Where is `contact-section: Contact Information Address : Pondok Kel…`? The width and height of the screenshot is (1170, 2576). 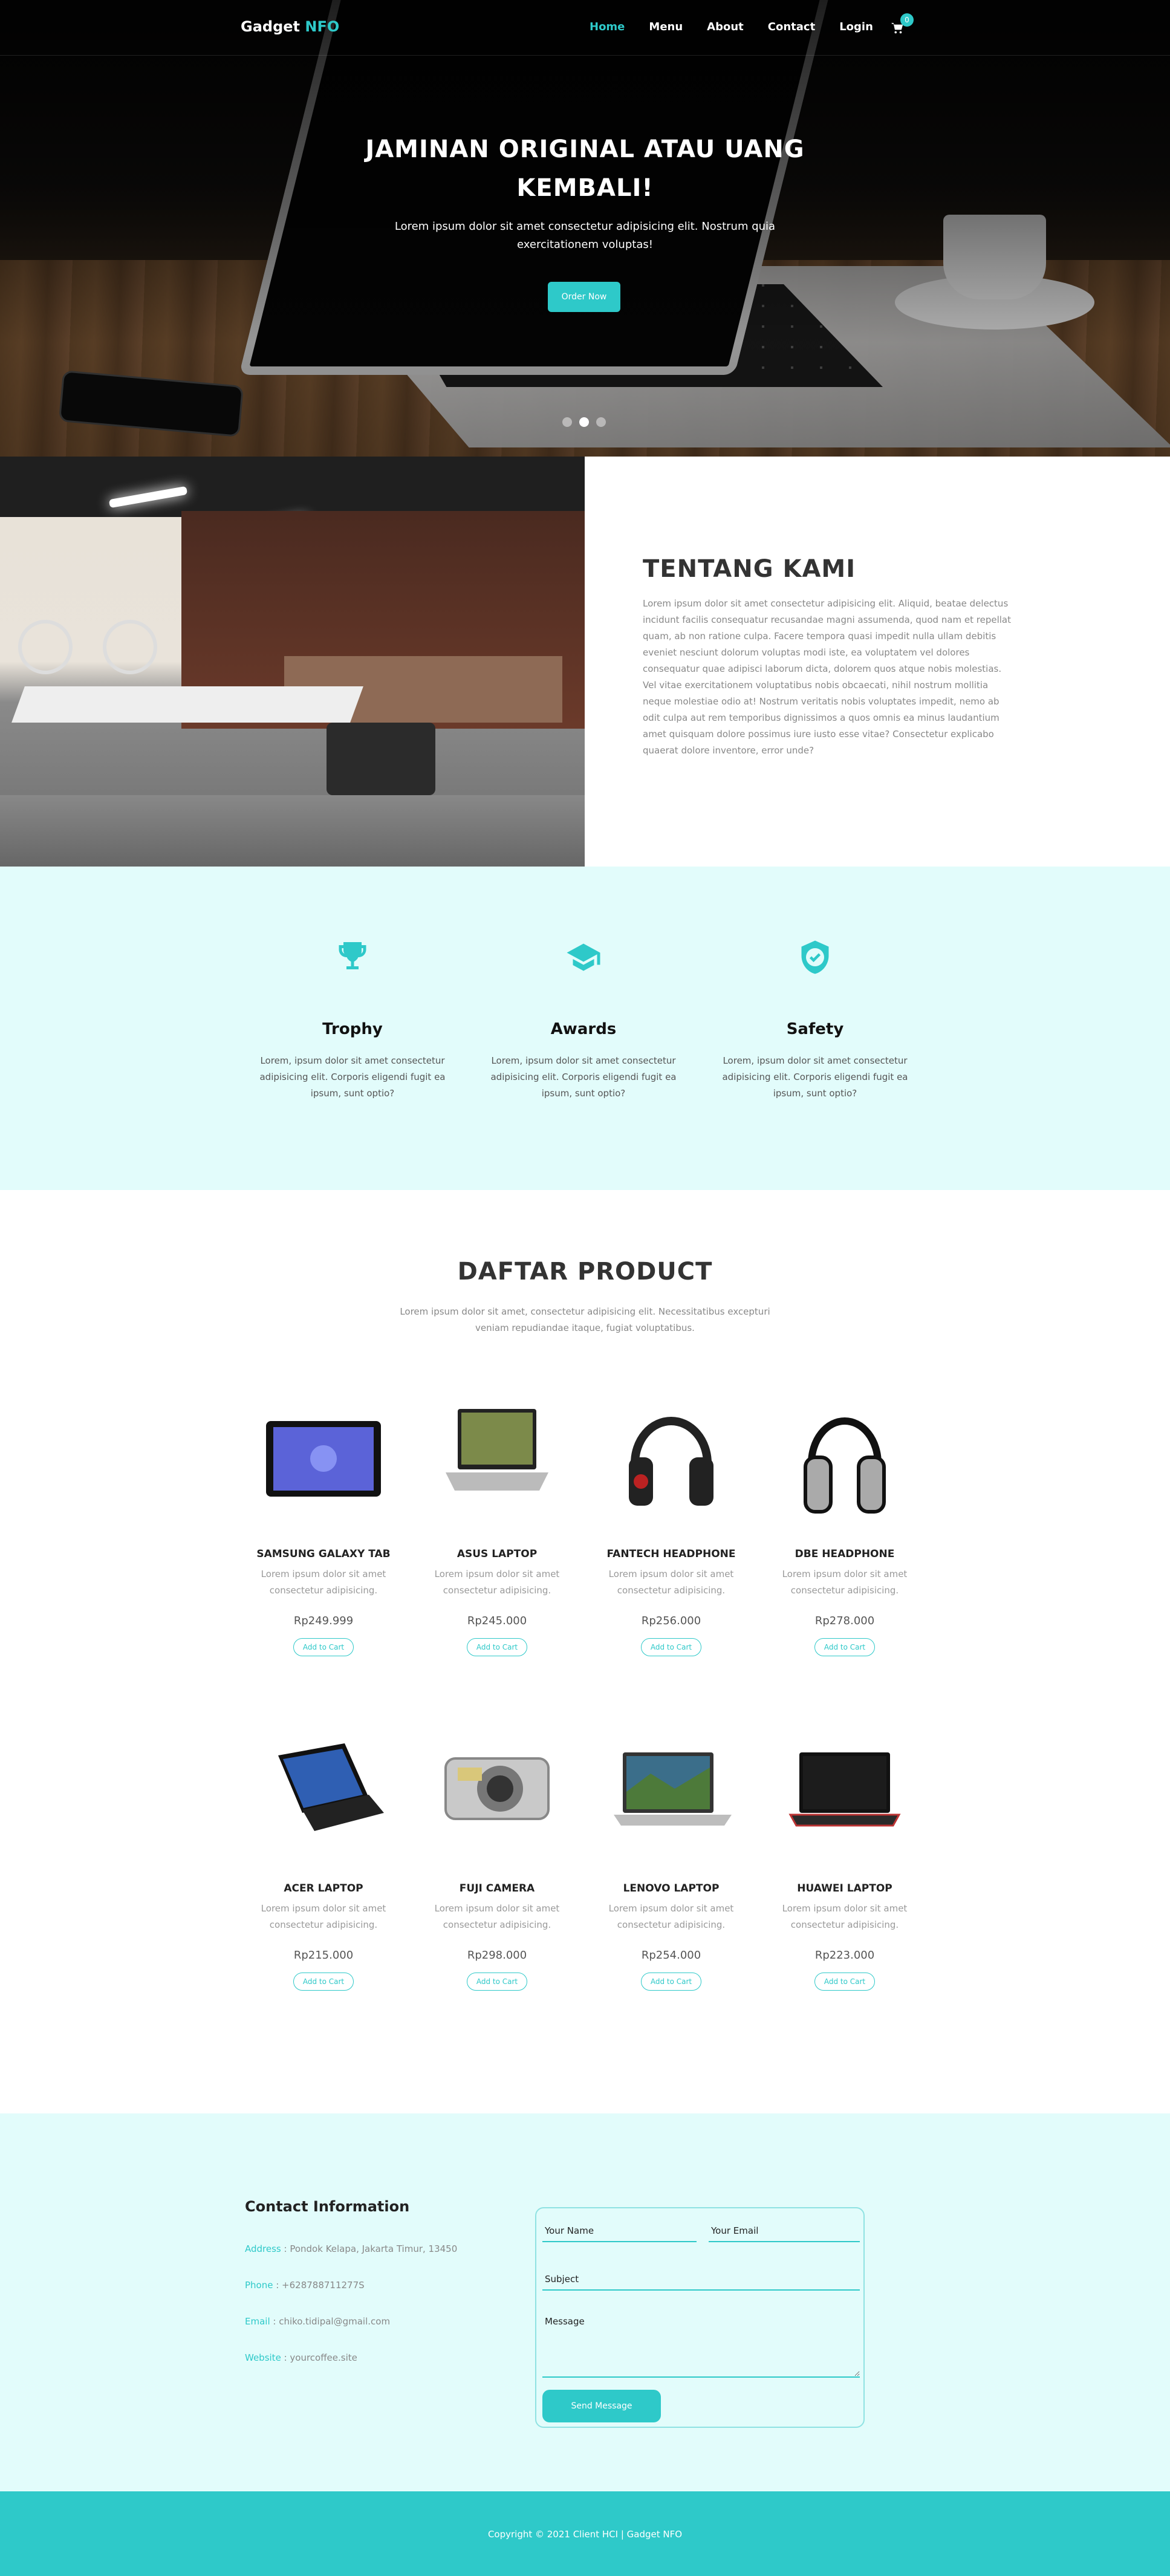
contact-section: Contact Information Address : Pondok Kel… is located at coordinates (585, 2302).